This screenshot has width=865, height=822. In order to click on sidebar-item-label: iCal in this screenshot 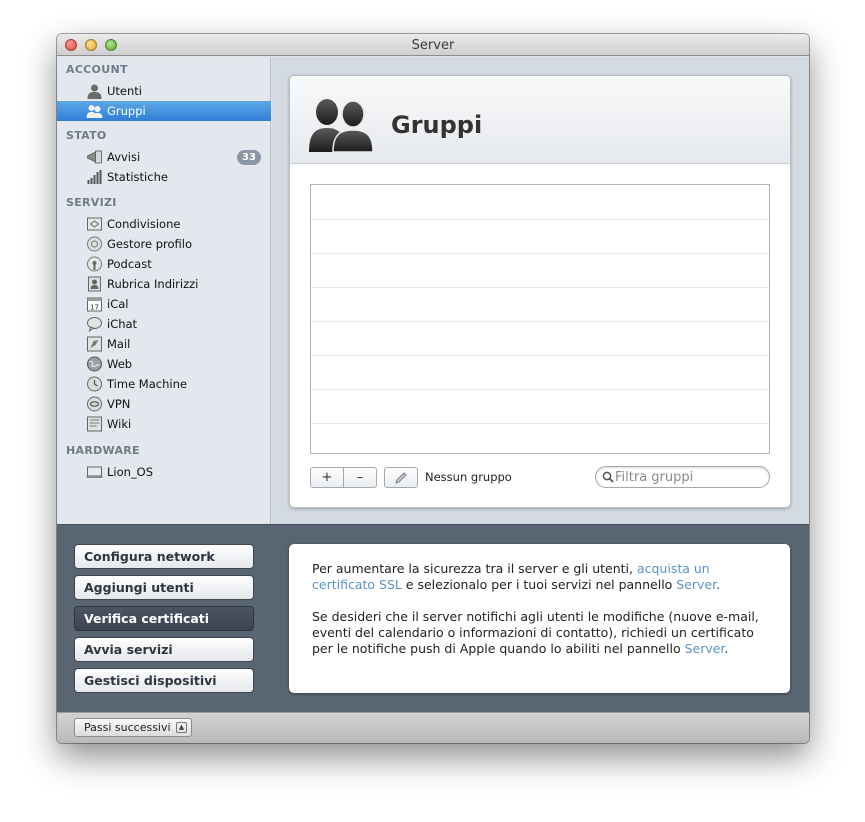, I will do `click(118, 304)`.